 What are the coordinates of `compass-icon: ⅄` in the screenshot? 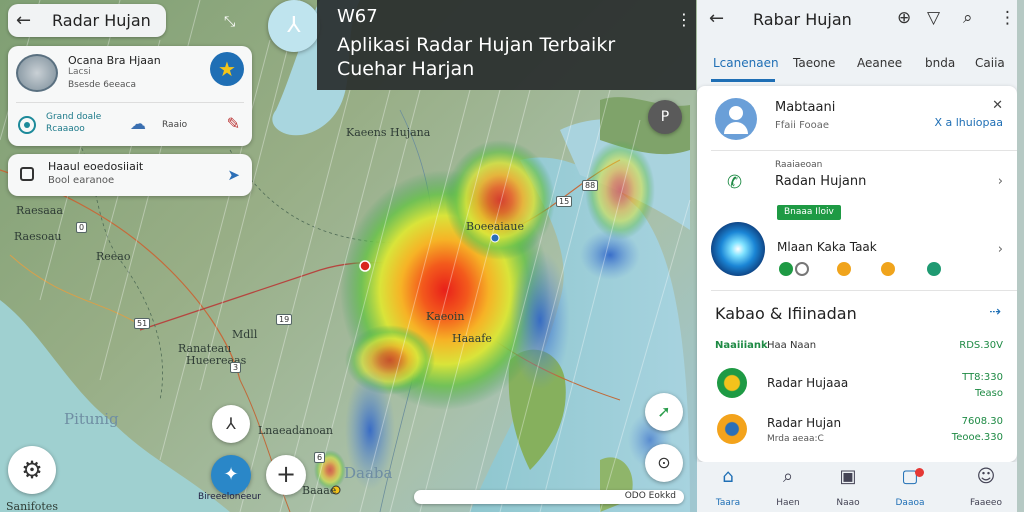 It's located at (294, 26).